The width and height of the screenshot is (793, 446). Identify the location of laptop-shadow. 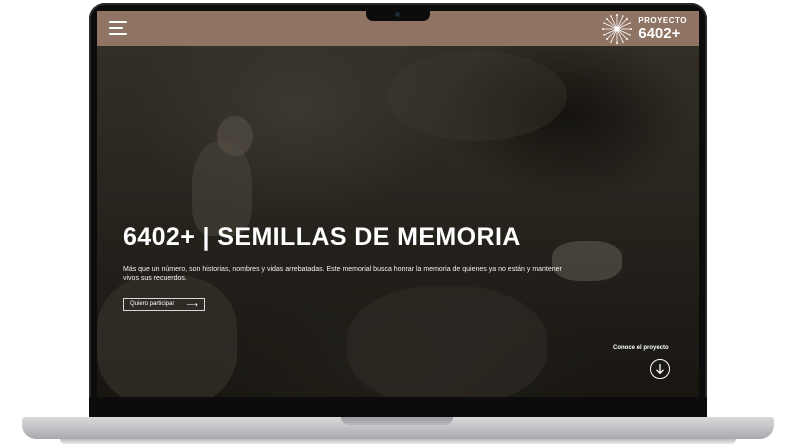
(398, 441).